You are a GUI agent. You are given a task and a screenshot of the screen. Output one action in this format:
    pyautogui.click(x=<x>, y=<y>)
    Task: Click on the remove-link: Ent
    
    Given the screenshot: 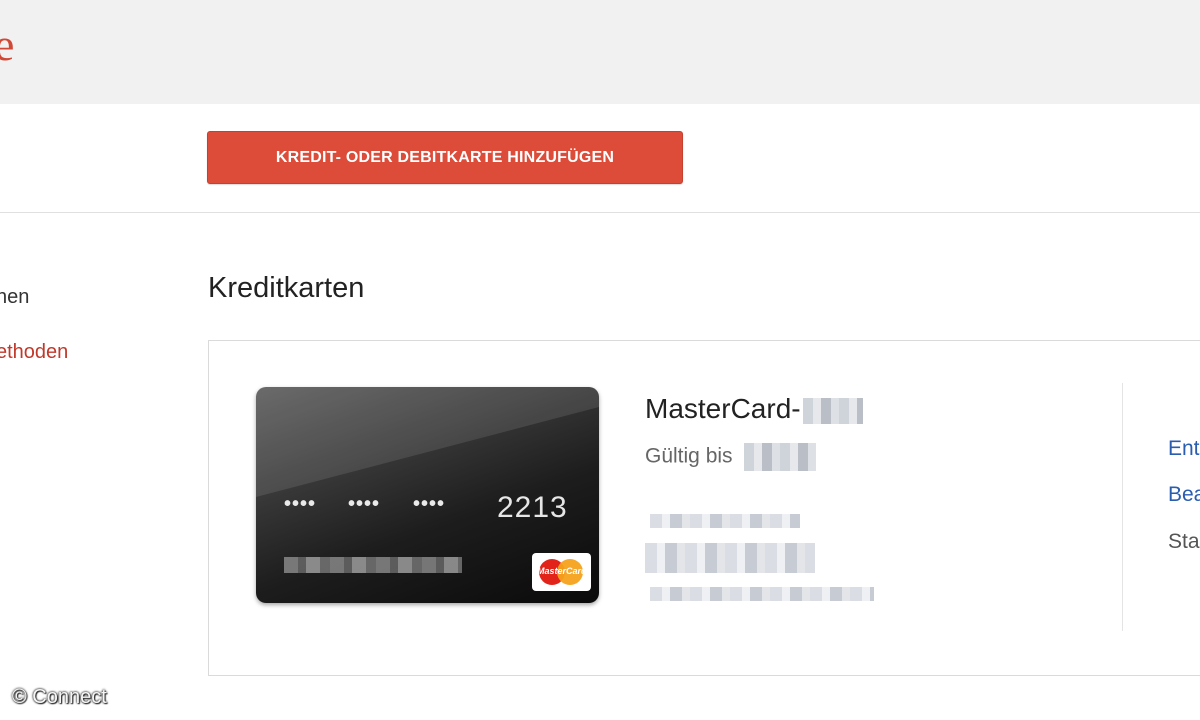 What is the action you would take?
    pyautogui.click(x=1184, y=449)
    